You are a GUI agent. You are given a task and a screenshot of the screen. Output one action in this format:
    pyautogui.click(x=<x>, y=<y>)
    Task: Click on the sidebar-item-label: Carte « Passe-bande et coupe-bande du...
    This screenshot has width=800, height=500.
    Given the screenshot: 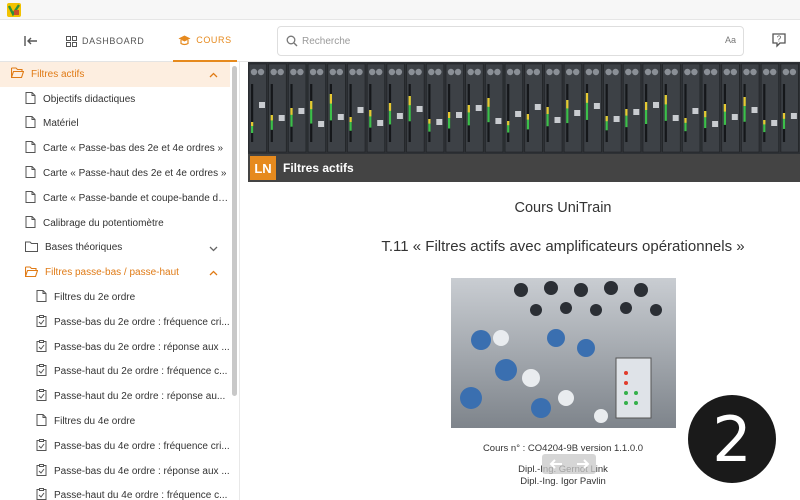 What is the action you would take?
    pyautogui.click(x=136, y=198)
    